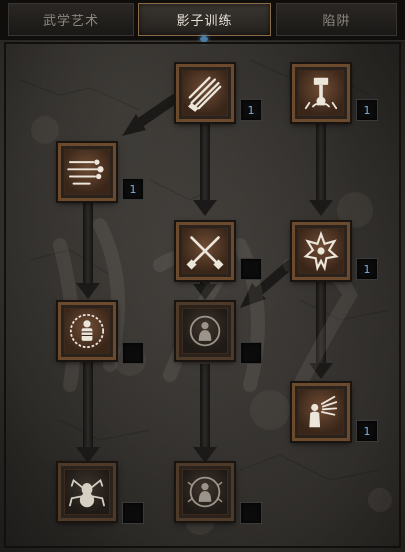 The height and width of the screenshot is (552, 405). I want to click on arrow-cloak-to-mind-blast, so click(321, 330).